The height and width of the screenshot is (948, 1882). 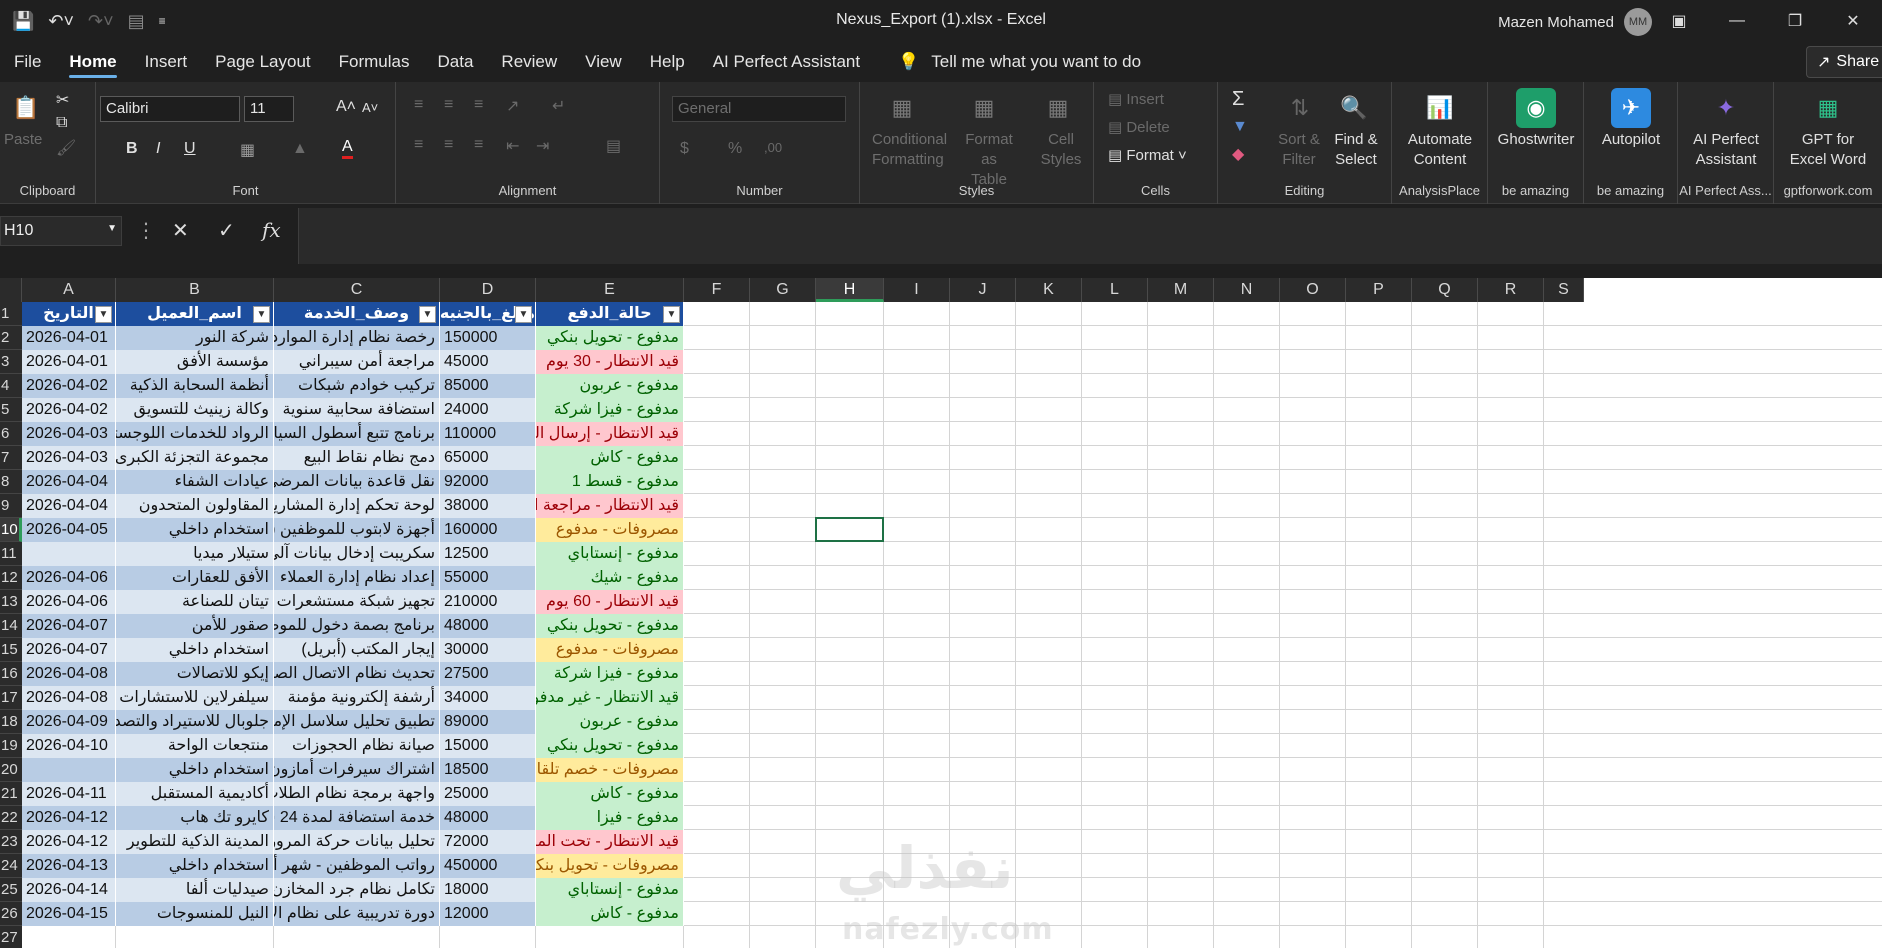 I want to click on column-header-h: H, so click(x=850, y=290).